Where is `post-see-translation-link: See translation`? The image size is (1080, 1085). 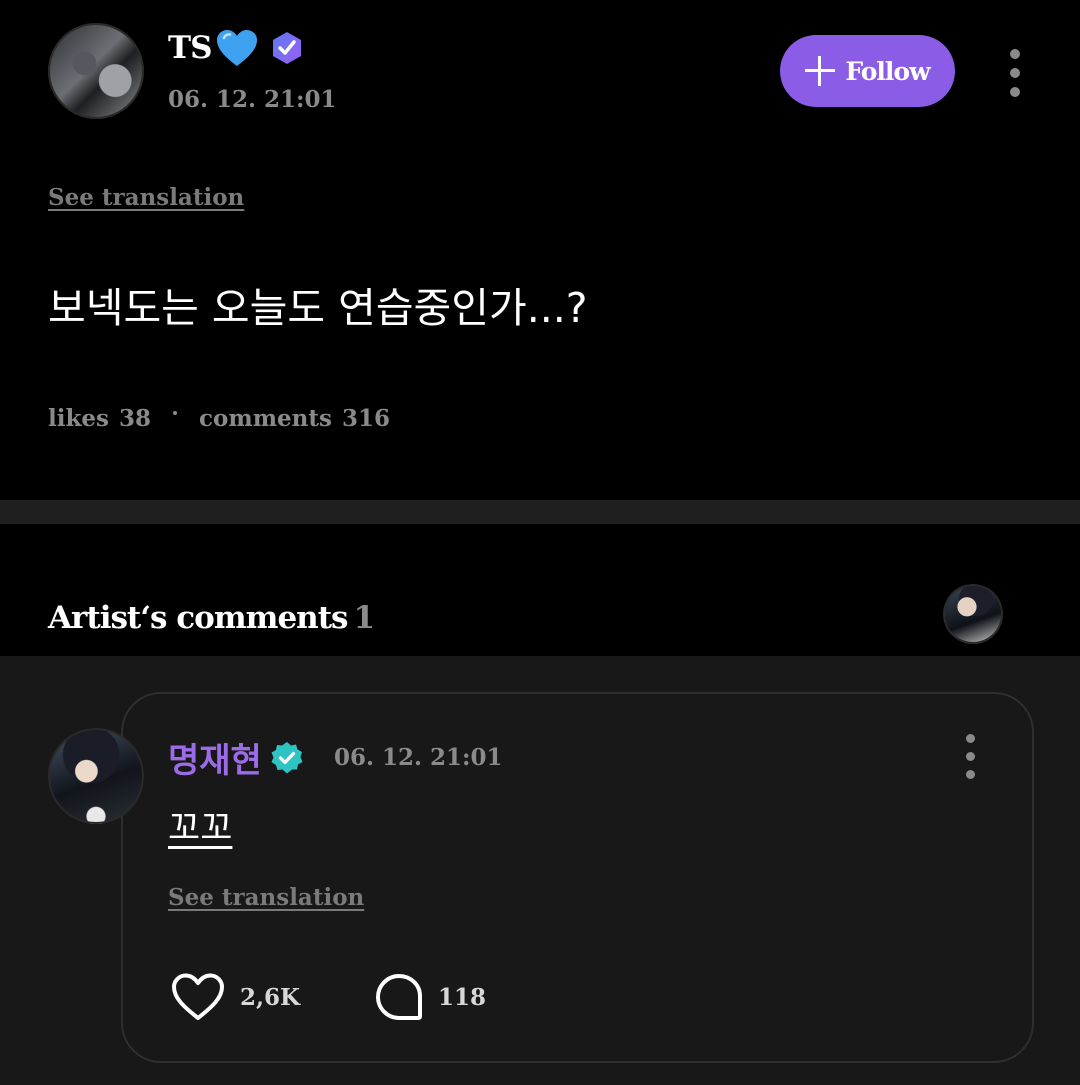 post-see-translation-link: See translation is located at coordinates (146, 197).